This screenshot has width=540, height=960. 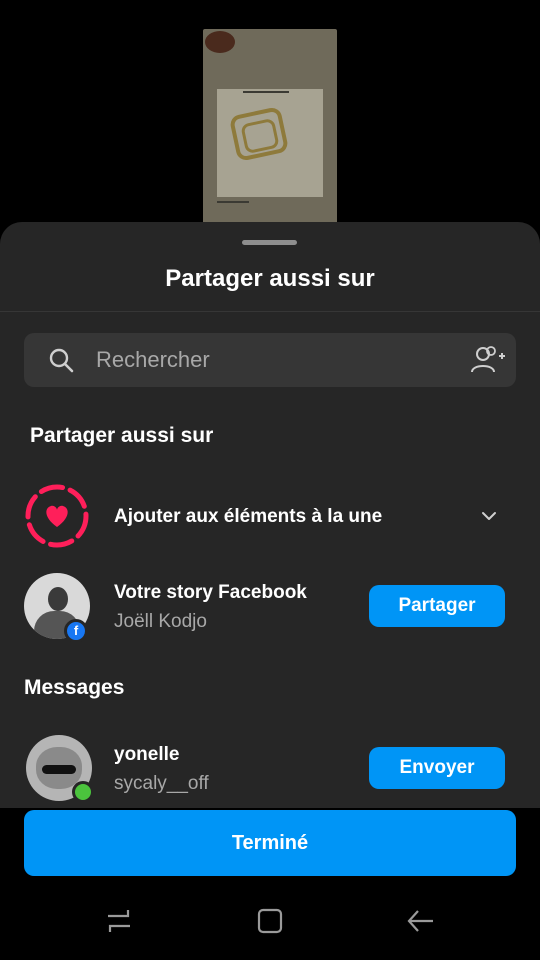 I want to click on messages-heading: Messages, so click(x=74, y=687).